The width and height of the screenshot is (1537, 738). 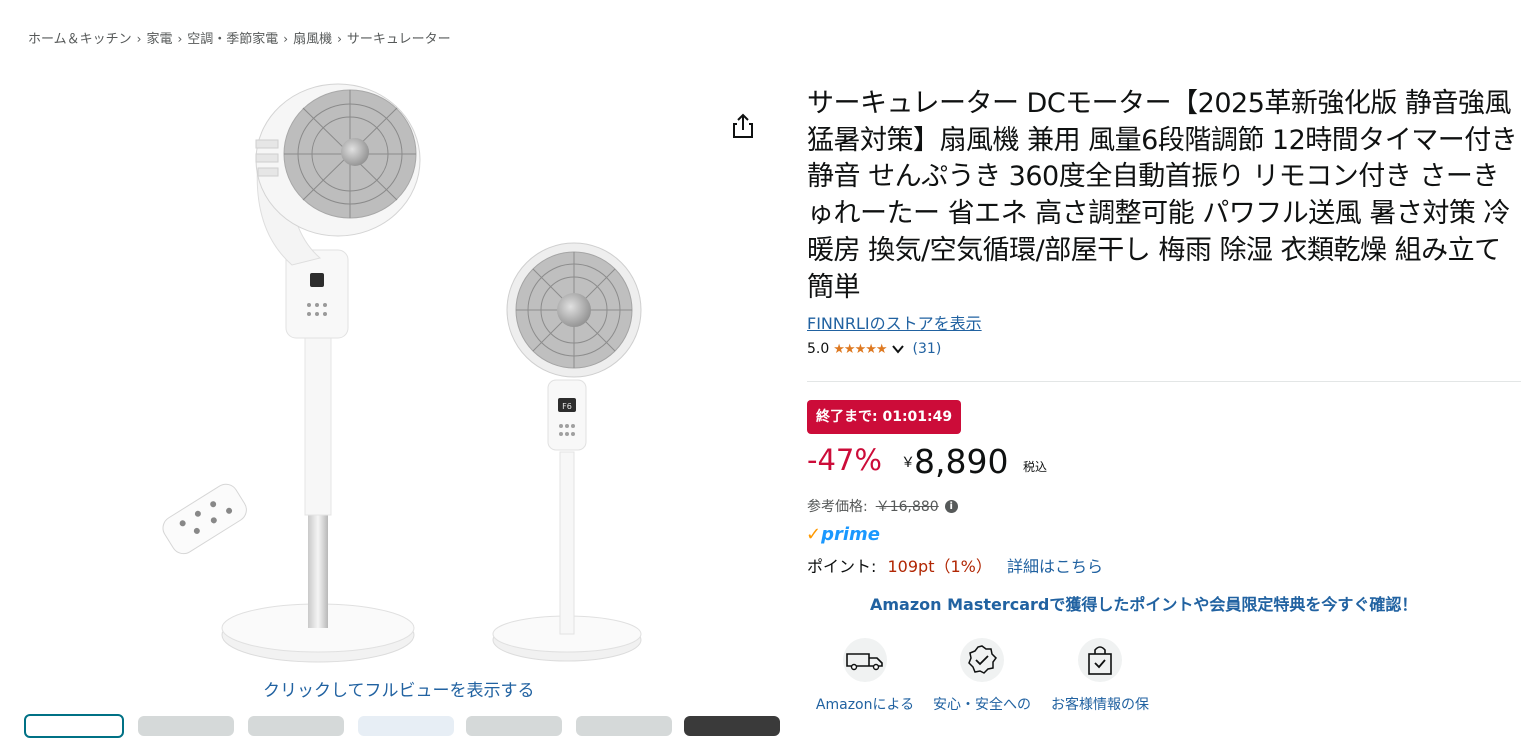 I want to click on deal-countdown-badge: 終了まで: 01:01:49, so click(x=884, y=417).